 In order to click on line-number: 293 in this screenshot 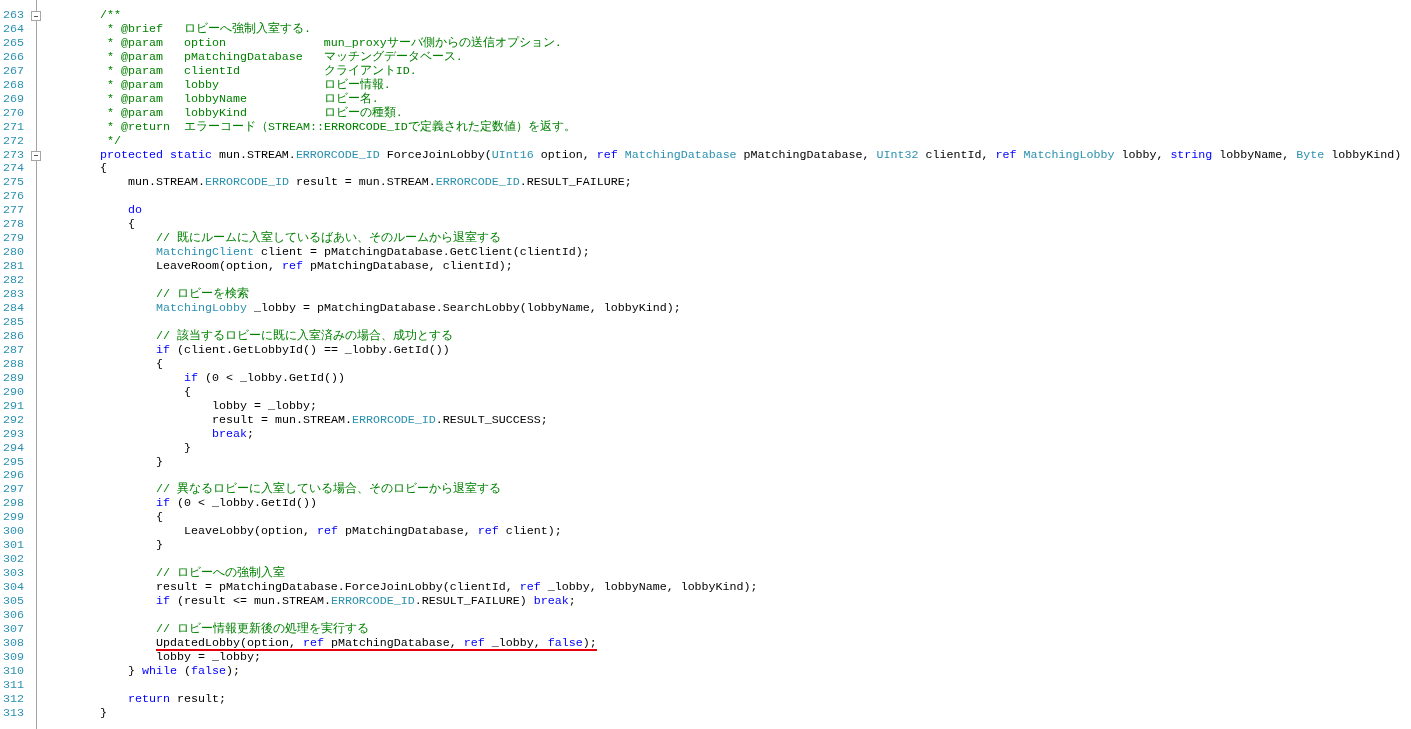, I will do `click(13, 434)`.